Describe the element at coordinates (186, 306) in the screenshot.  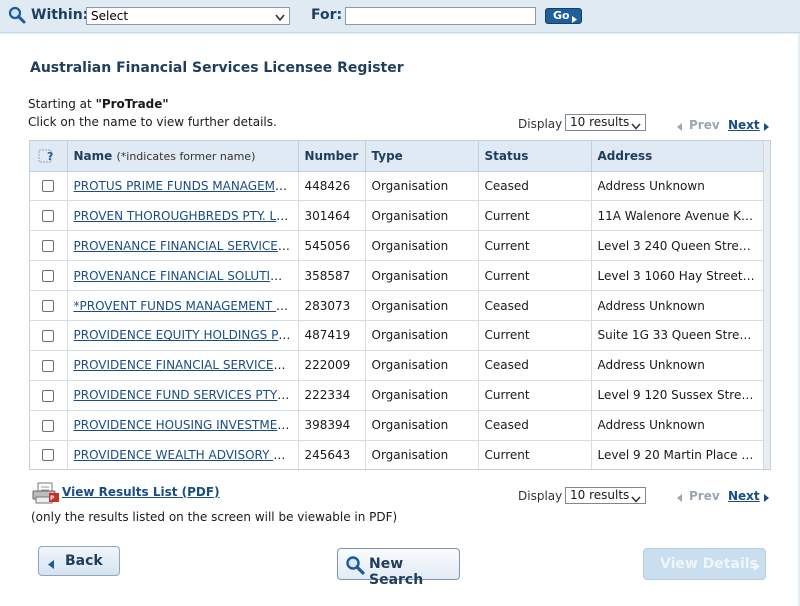
I see `licensee-name-link: *PROVENT FUNDS MANAGEMENT LTD` at that location.